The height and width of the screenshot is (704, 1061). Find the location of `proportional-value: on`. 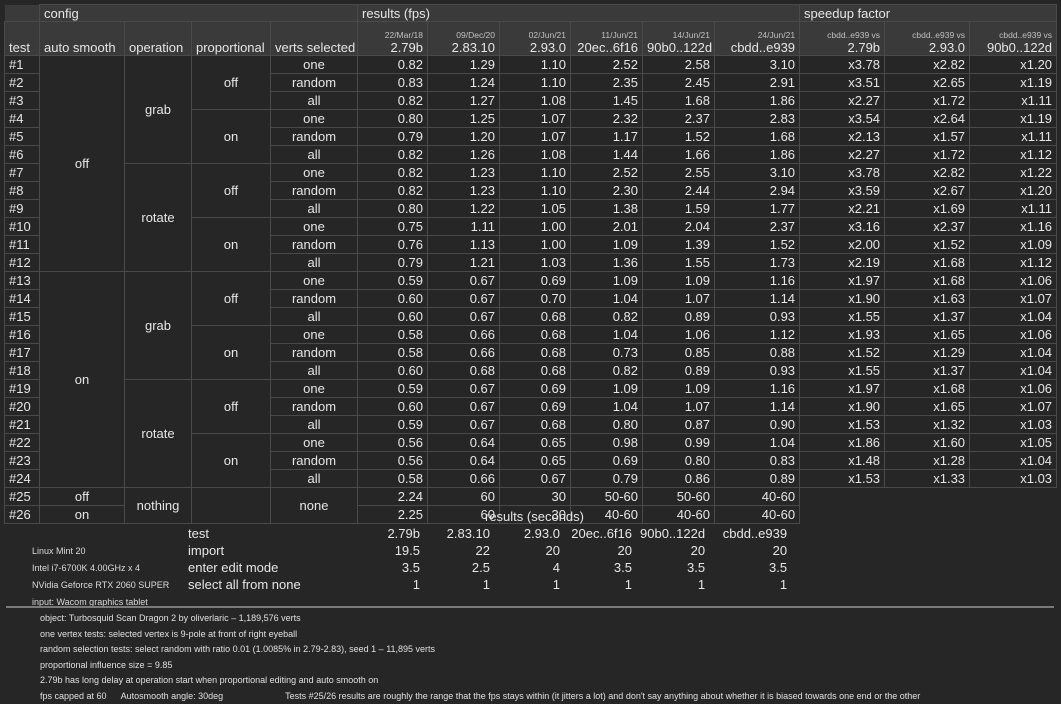

proportional-value: on is located at coordinates (231, 245).